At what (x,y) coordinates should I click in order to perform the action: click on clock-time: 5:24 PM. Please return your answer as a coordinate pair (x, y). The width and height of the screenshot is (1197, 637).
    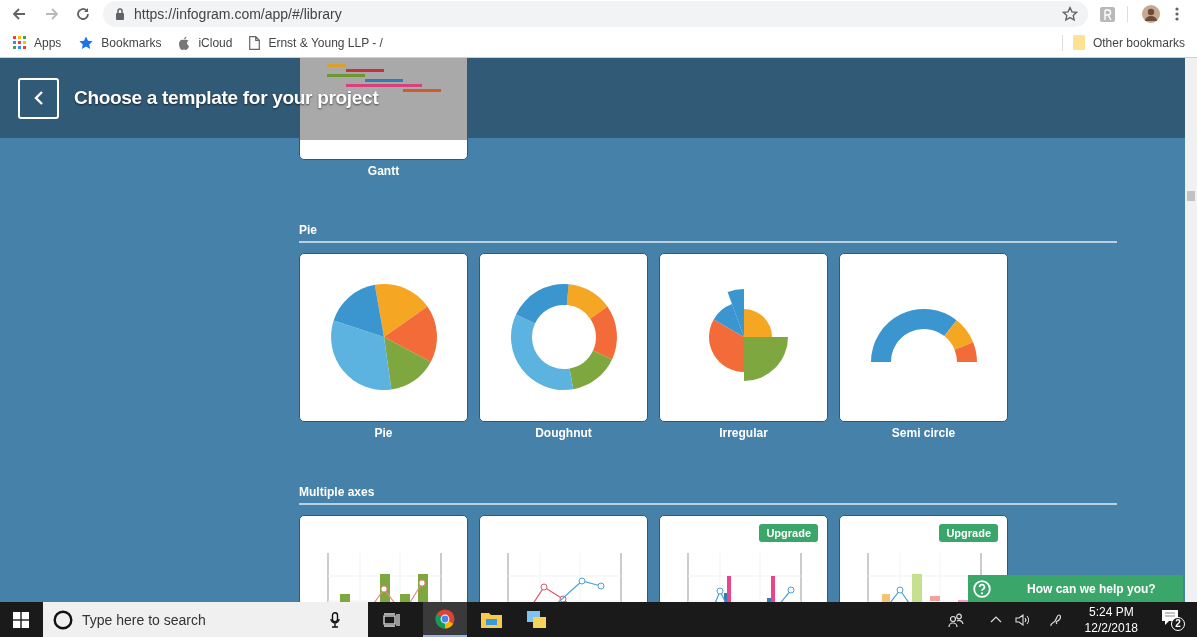
    Looking at the image, I should click on (1111, 611).